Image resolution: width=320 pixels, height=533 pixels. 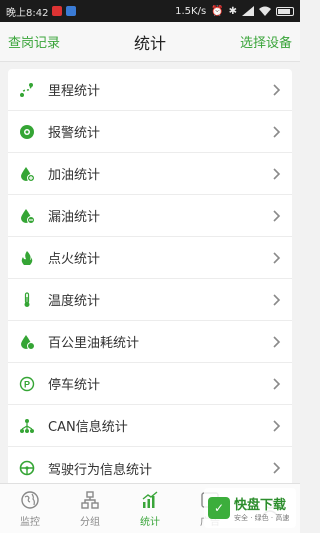 What do you see at coordinates (262, 517) in the screenshot?
I see `watermark-subtitle: 安全 · 绿色 · 高速` at bounding box center [262, 517].